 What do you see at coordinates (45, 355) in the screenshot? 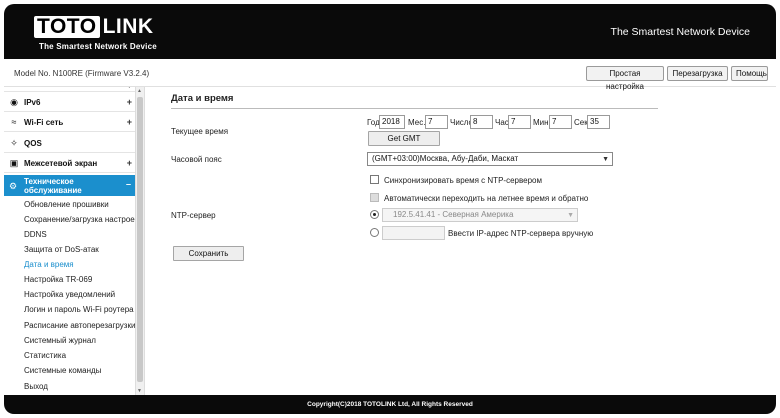
I see `submenu-statistics: Статистика` at bounding box center [45, 355].